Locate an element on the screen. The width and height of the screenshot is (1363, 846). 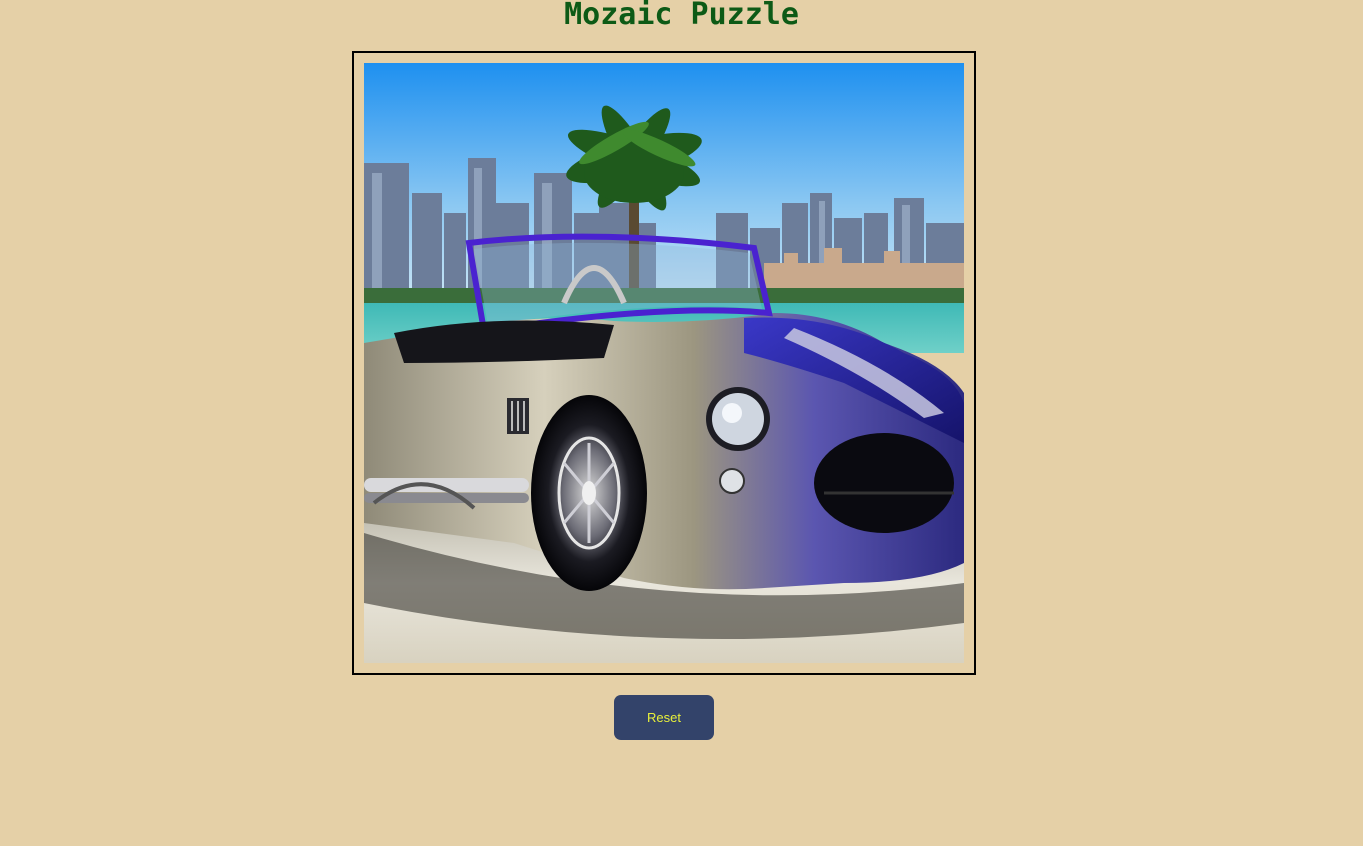
reset-button: Reset is located at coordinates (664, 717).